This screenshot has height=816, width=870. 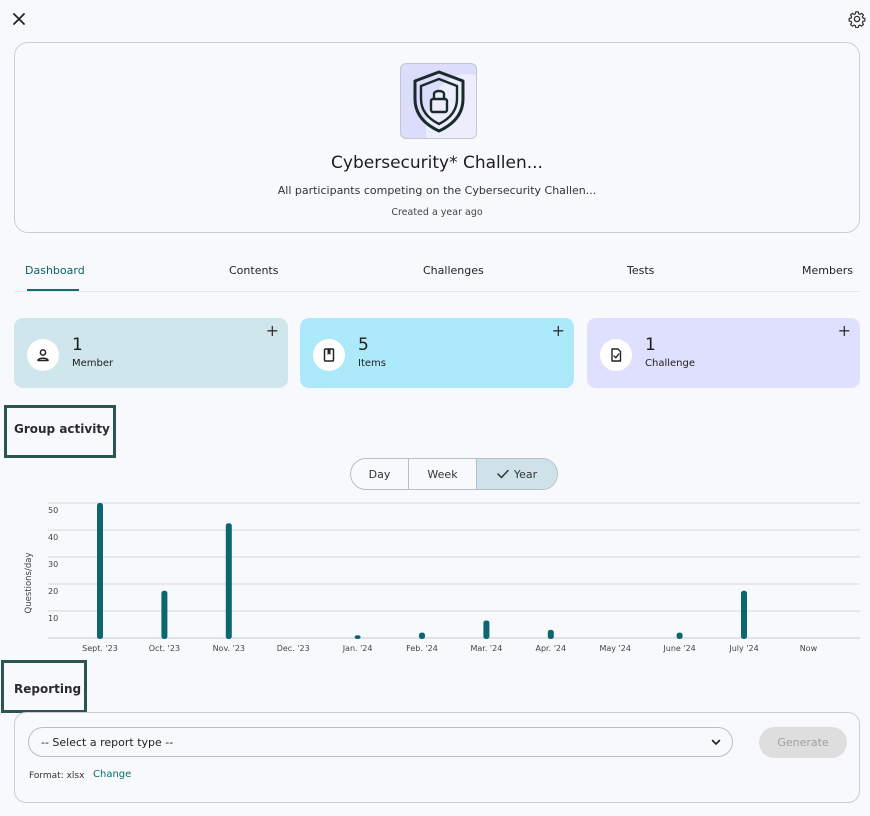 What do you see at coordinates (723, 353) in the screenshot?
I see `stat-card-challenges: 1 Challenge +` at bounding box center [723, 353].